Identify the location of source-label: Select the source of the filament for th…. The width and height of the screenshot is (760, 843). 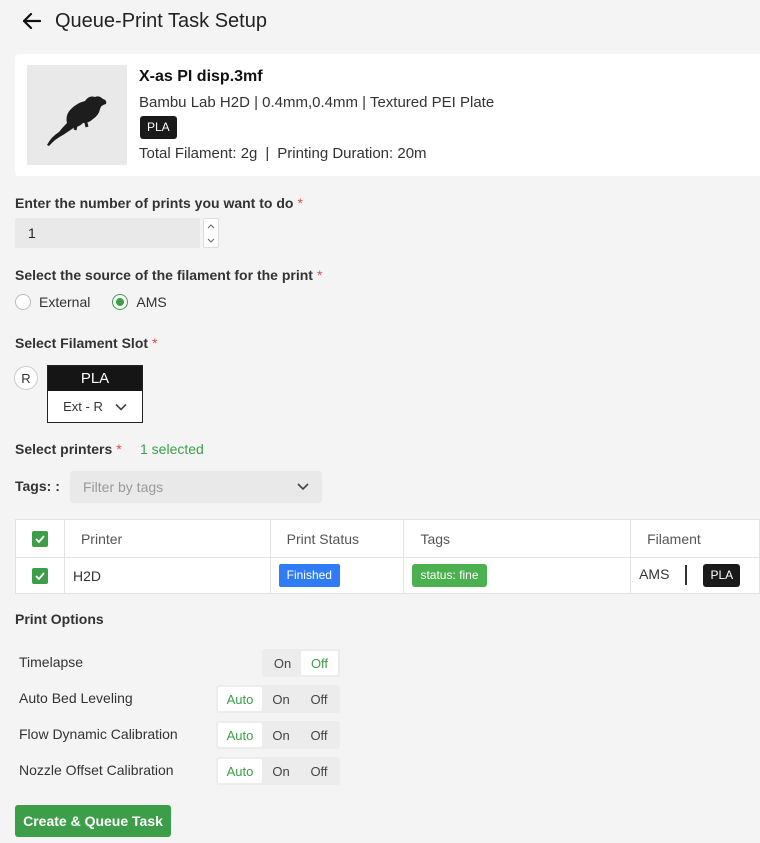
(168, 275).